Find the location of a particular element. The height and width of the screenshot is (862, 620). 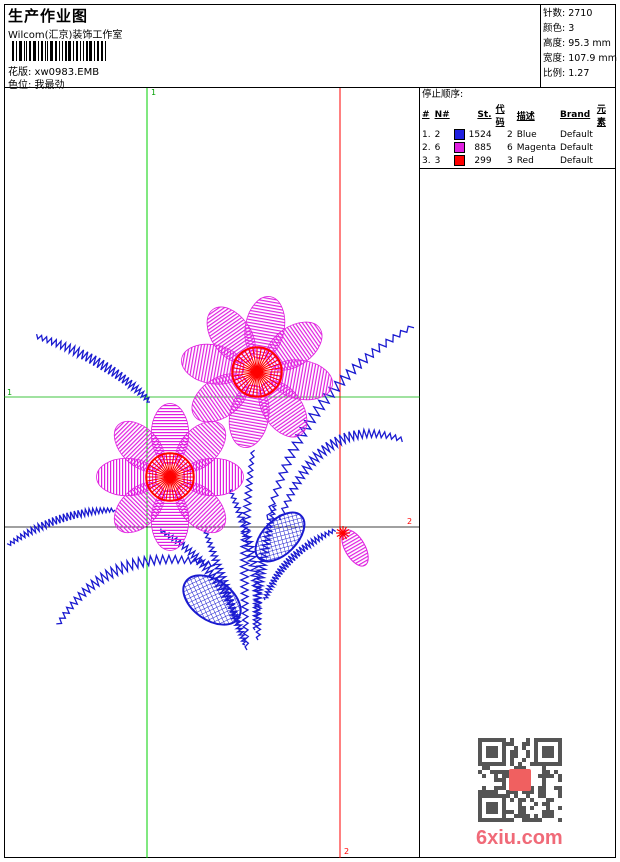

guide-label-h2: 2 is located at coordinates (410, 521).